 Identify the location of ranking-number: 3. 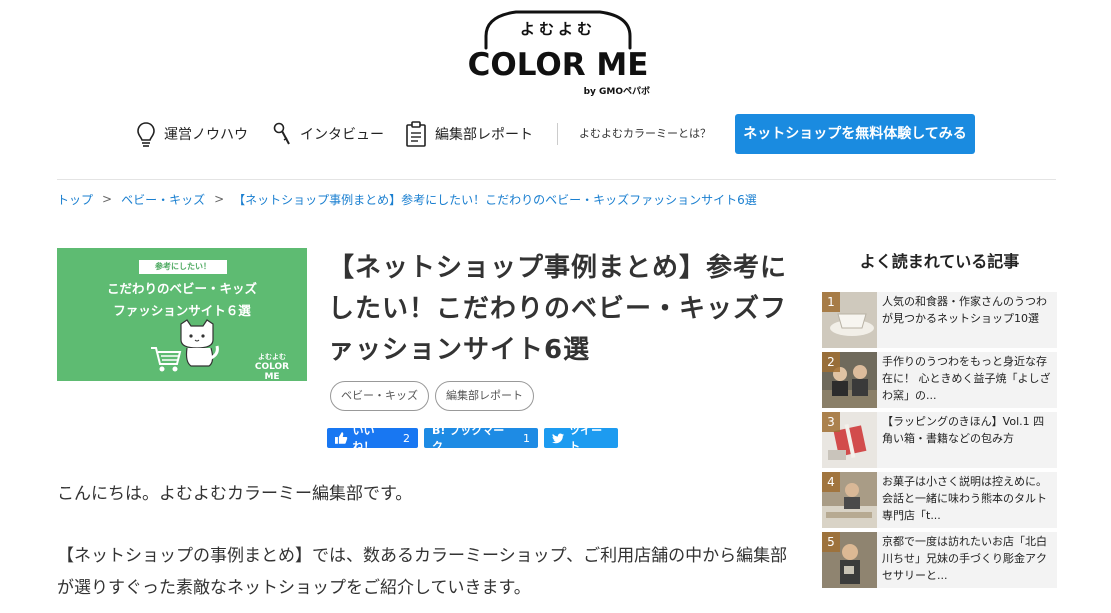
(831, 422).